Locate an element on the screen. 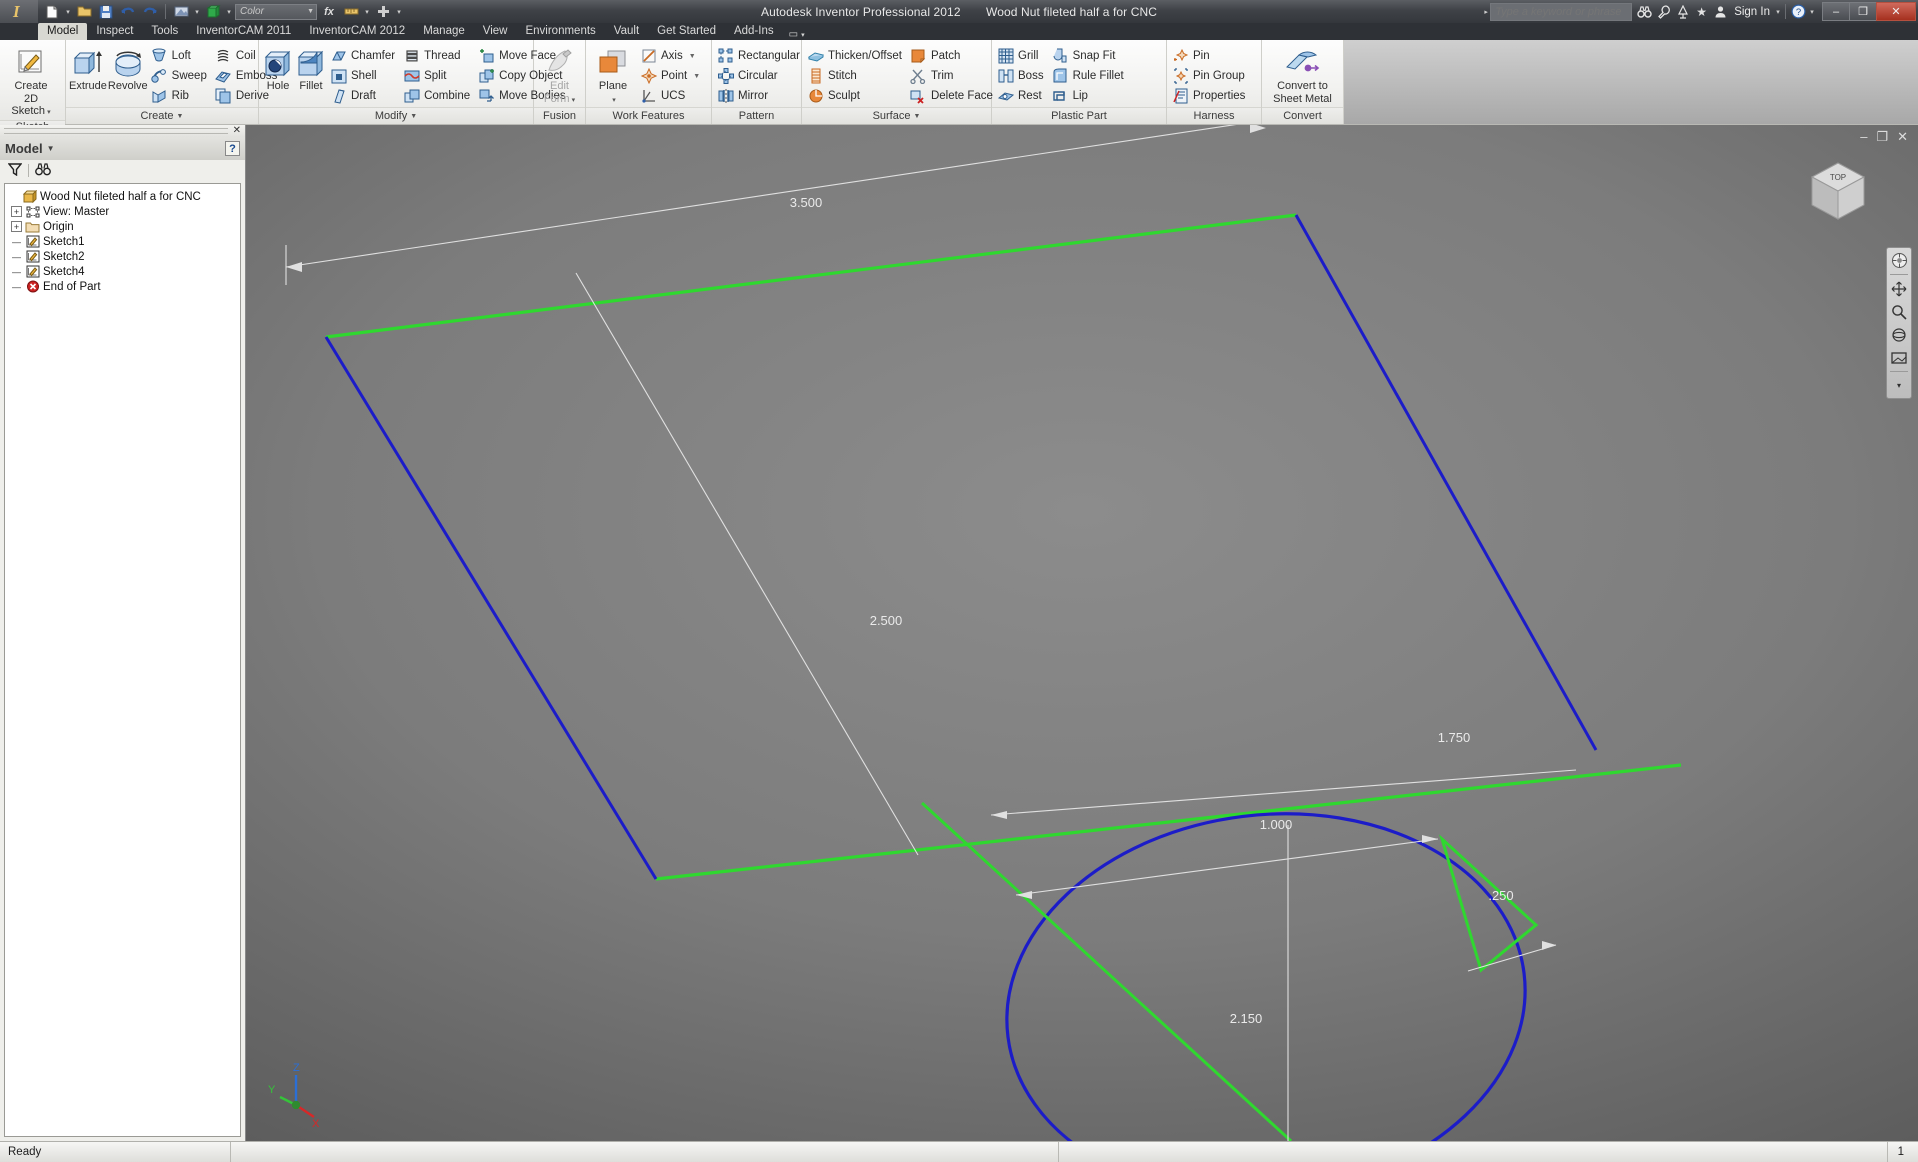 This screenshot has height=1162, width=1918. patch-button: Patch is located at coordinates (953, 56).